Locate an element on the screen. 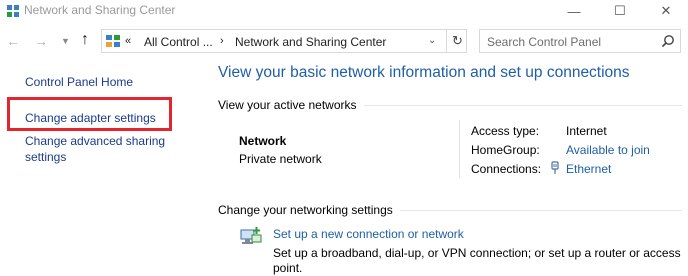 The width and height of the screenshot is (688, 276). up-arrow-icon: ↑ is located at coordinates (85, 40).